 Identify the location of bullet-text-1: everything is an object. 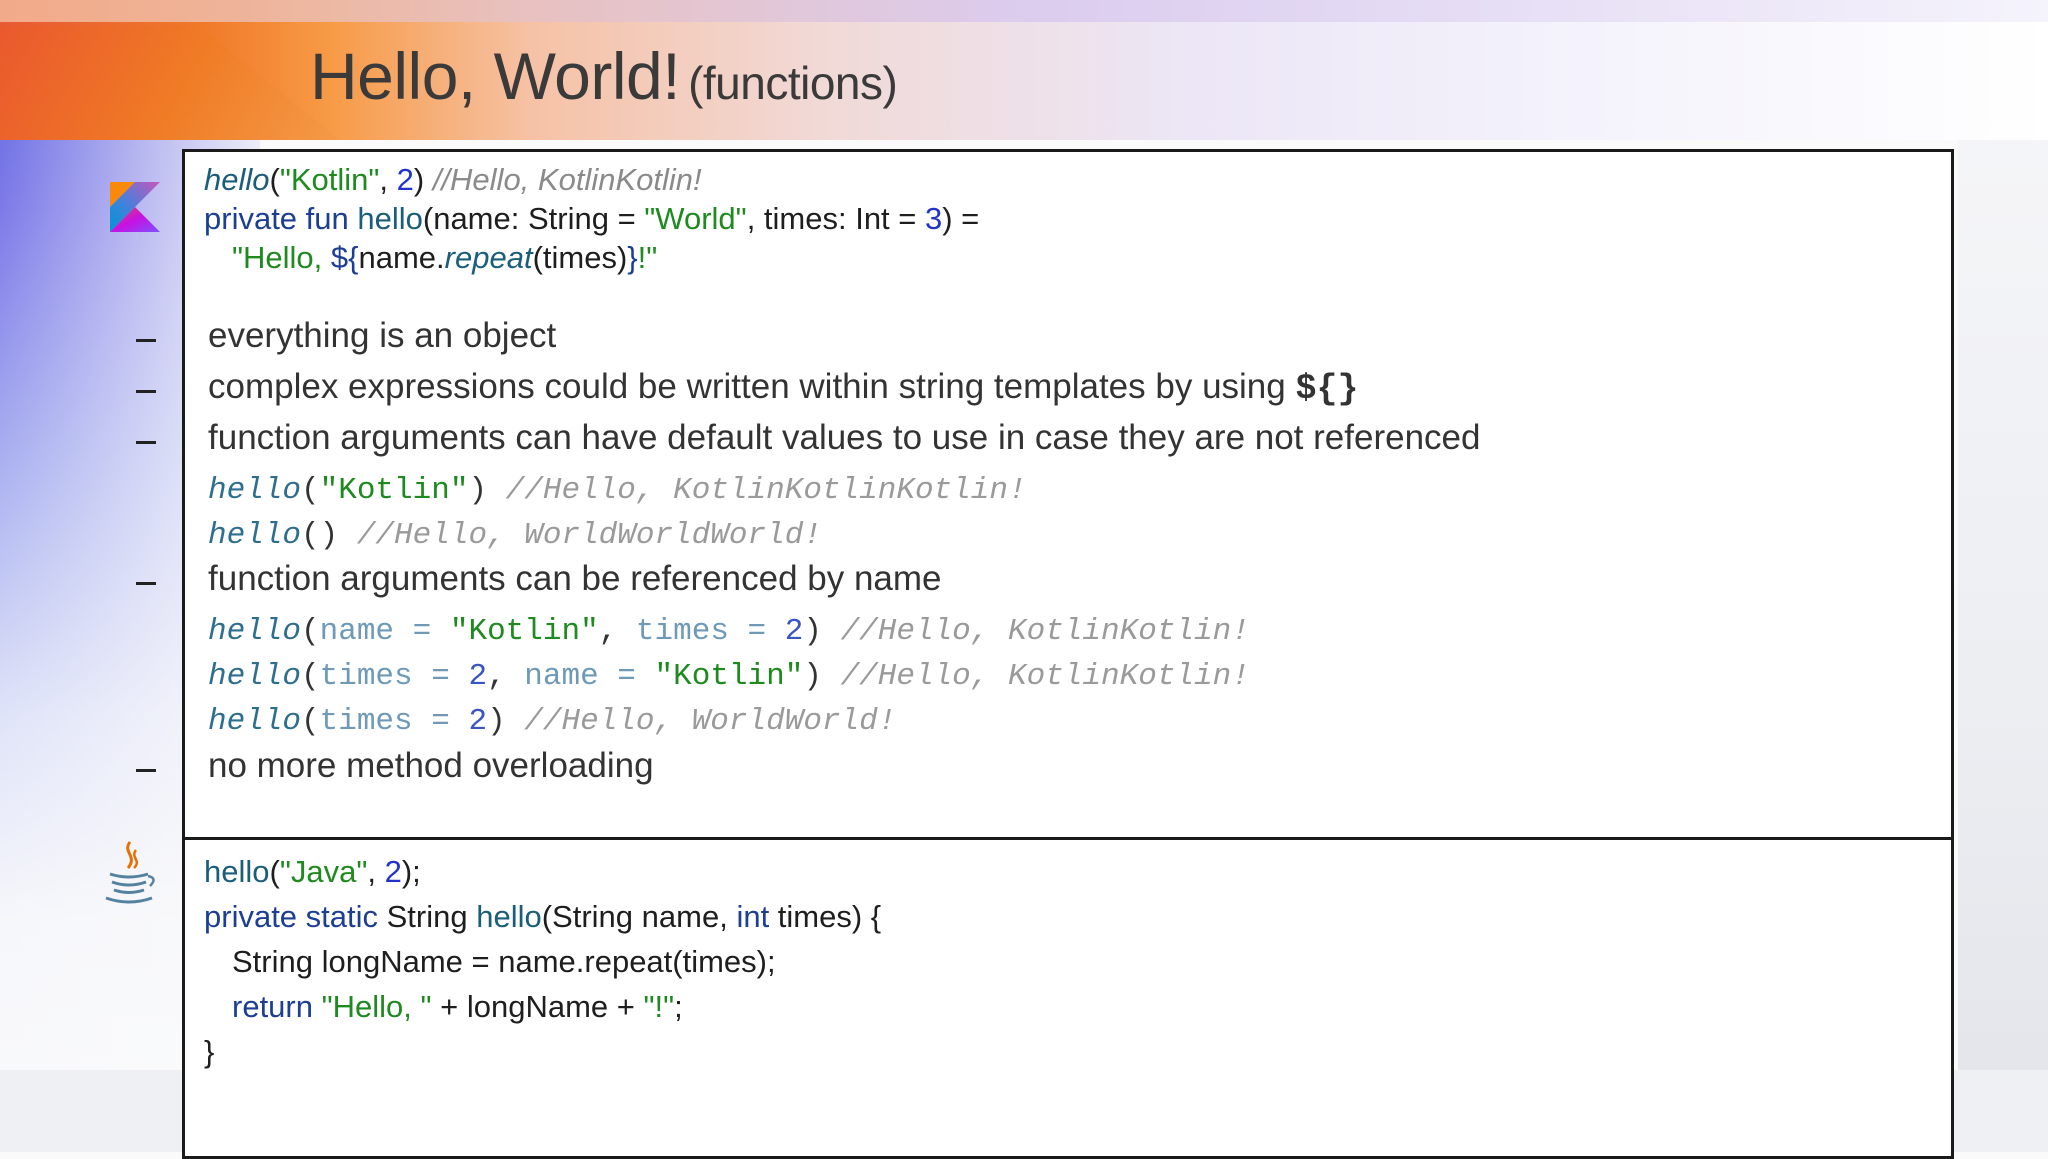
(382, 335).